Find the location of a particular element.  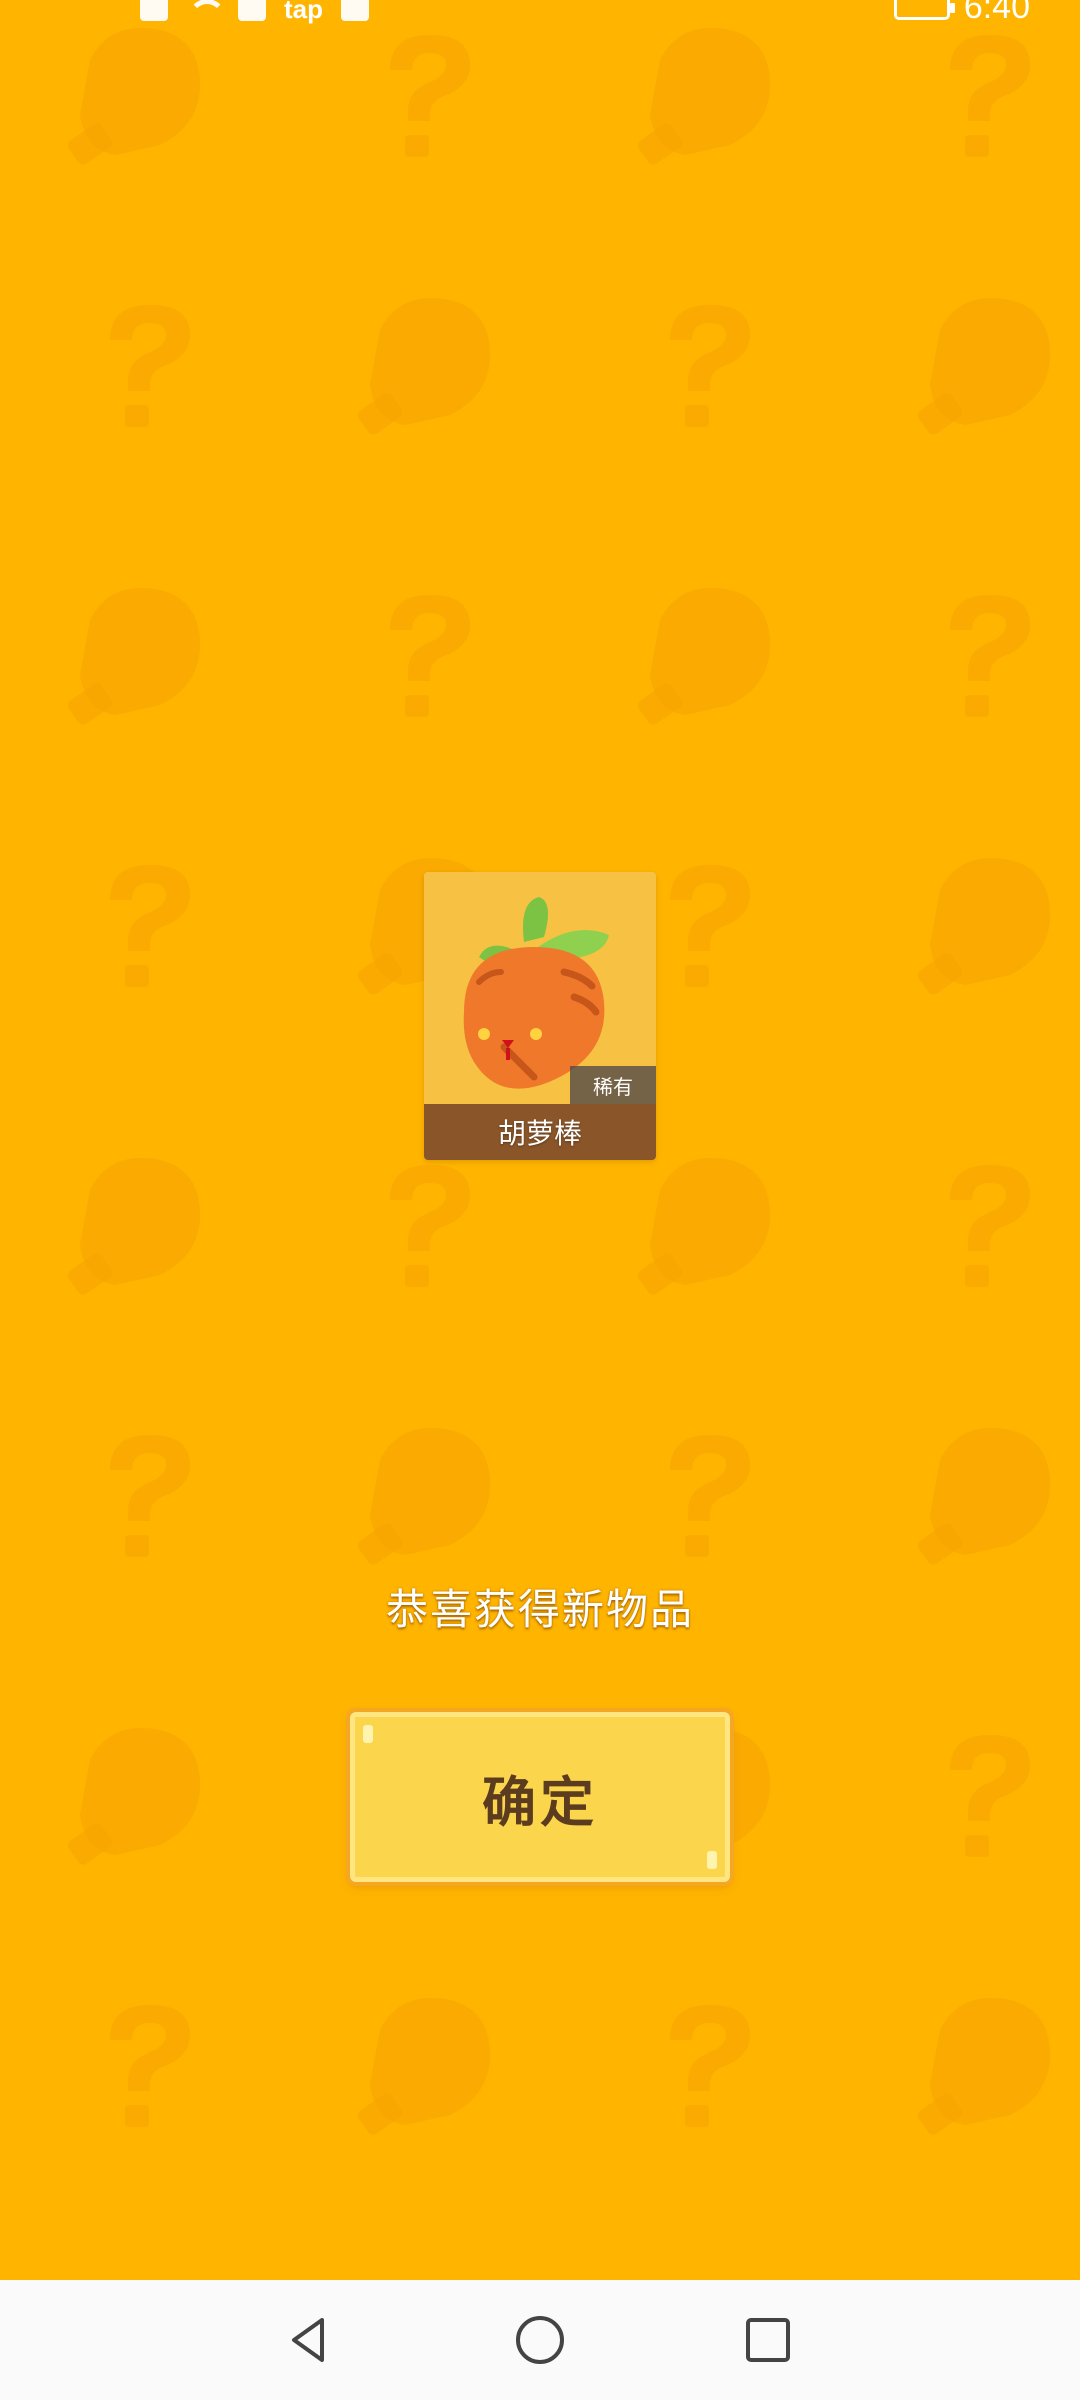

clock: 6:40 is located at coordinates (996, 13).